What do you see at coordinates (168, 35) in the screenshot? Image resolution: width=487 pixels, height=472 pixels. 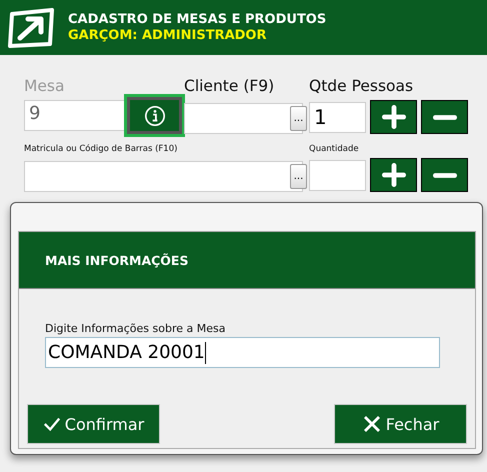 I see `waiter-name: GARÇOM: ADMINISTRADOR` at bounding box center [168, 35].